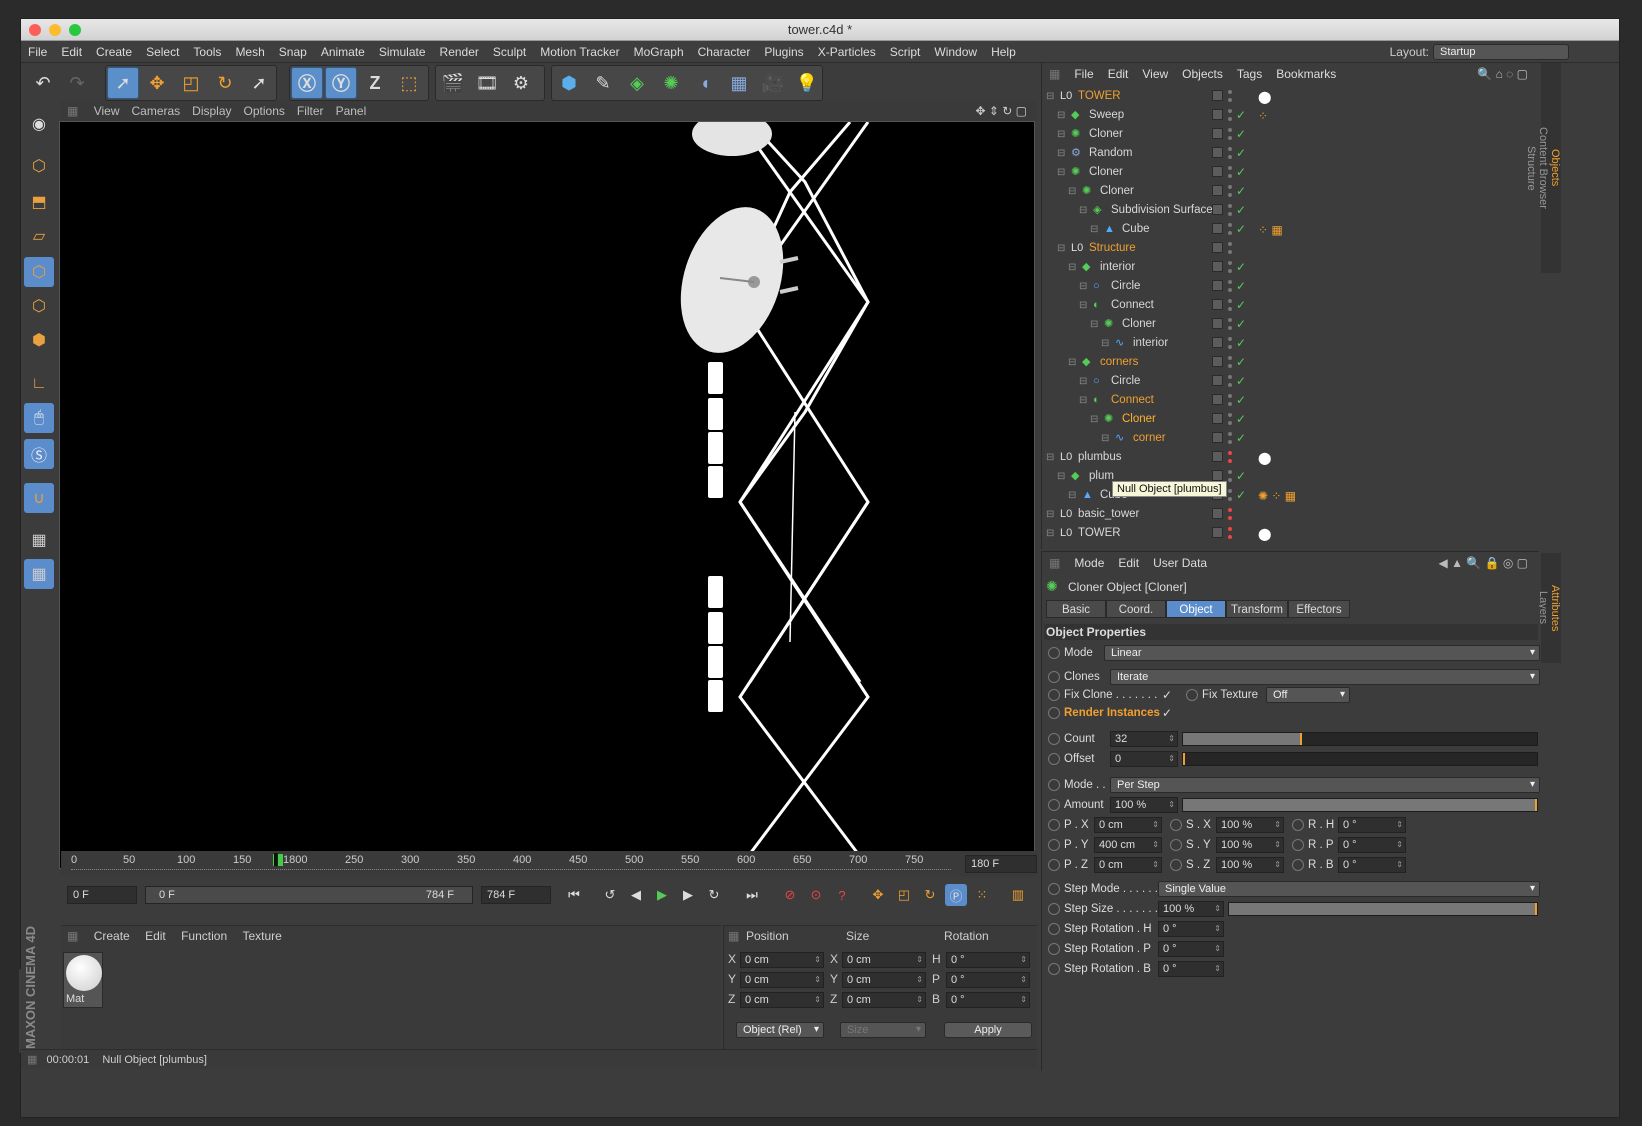 The image size is (1642, 1126). What do you see at coordinates (739, 83) in the screenshot?
I see `floor-icon: ▦` at bounding box center [739, 83].